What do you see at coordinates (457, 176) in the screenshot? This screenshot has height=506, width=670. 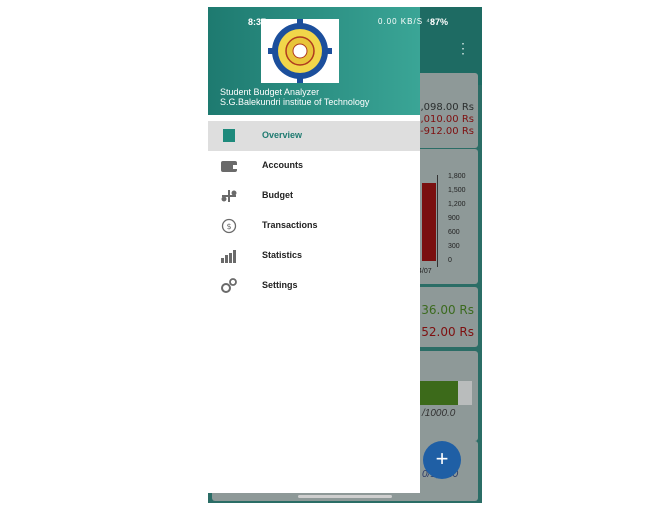 I see `chart-tick: 1,800` at bounding box center [457, 176].